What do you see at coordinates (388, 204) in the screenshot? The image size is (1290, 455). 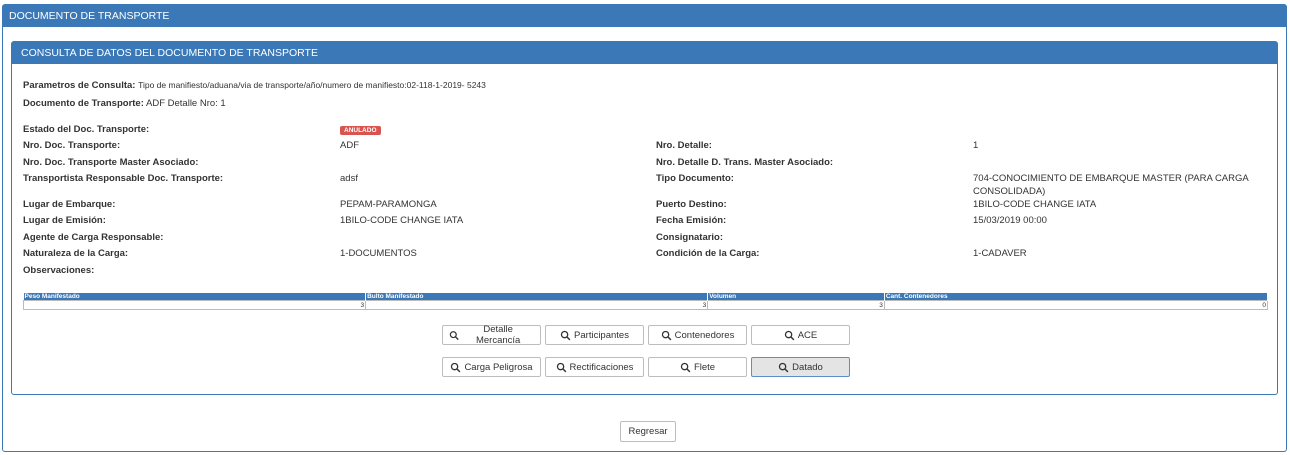 I see `embarque-value: PEPAM-PARAMONGA` at bounding box center [388, 204].